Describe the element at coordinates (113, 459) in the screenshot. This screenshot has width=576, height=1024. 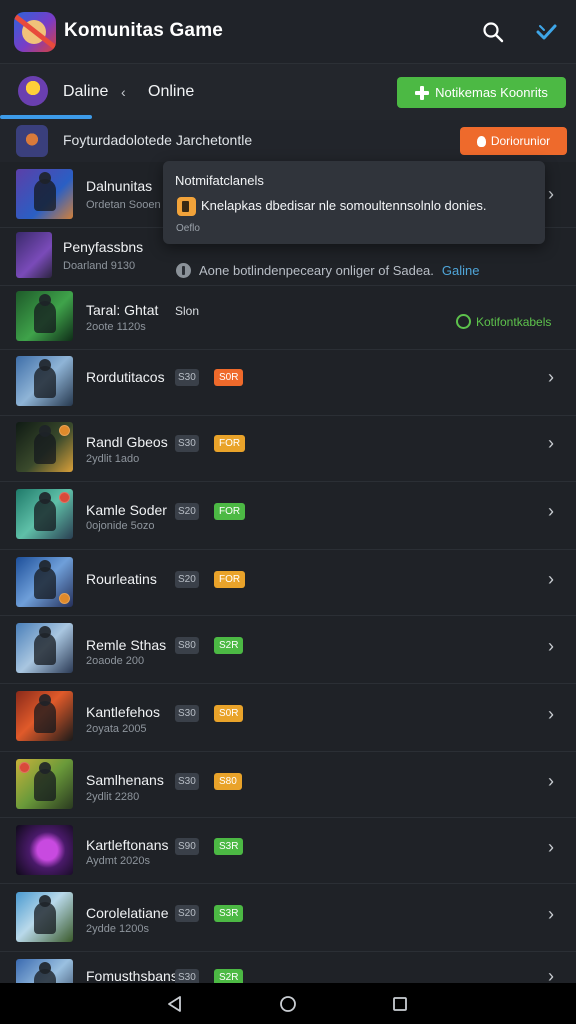
I see `game-subtitle: 2ydlit 1ado` at that location.